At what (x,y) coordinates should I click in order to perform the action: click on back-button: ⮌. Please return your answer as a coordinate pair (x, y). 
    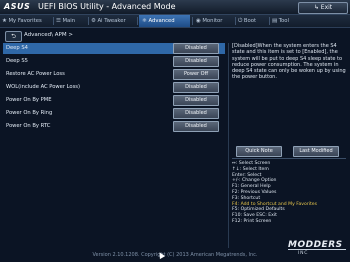
    Looking at the image, I should click on (13, 36).